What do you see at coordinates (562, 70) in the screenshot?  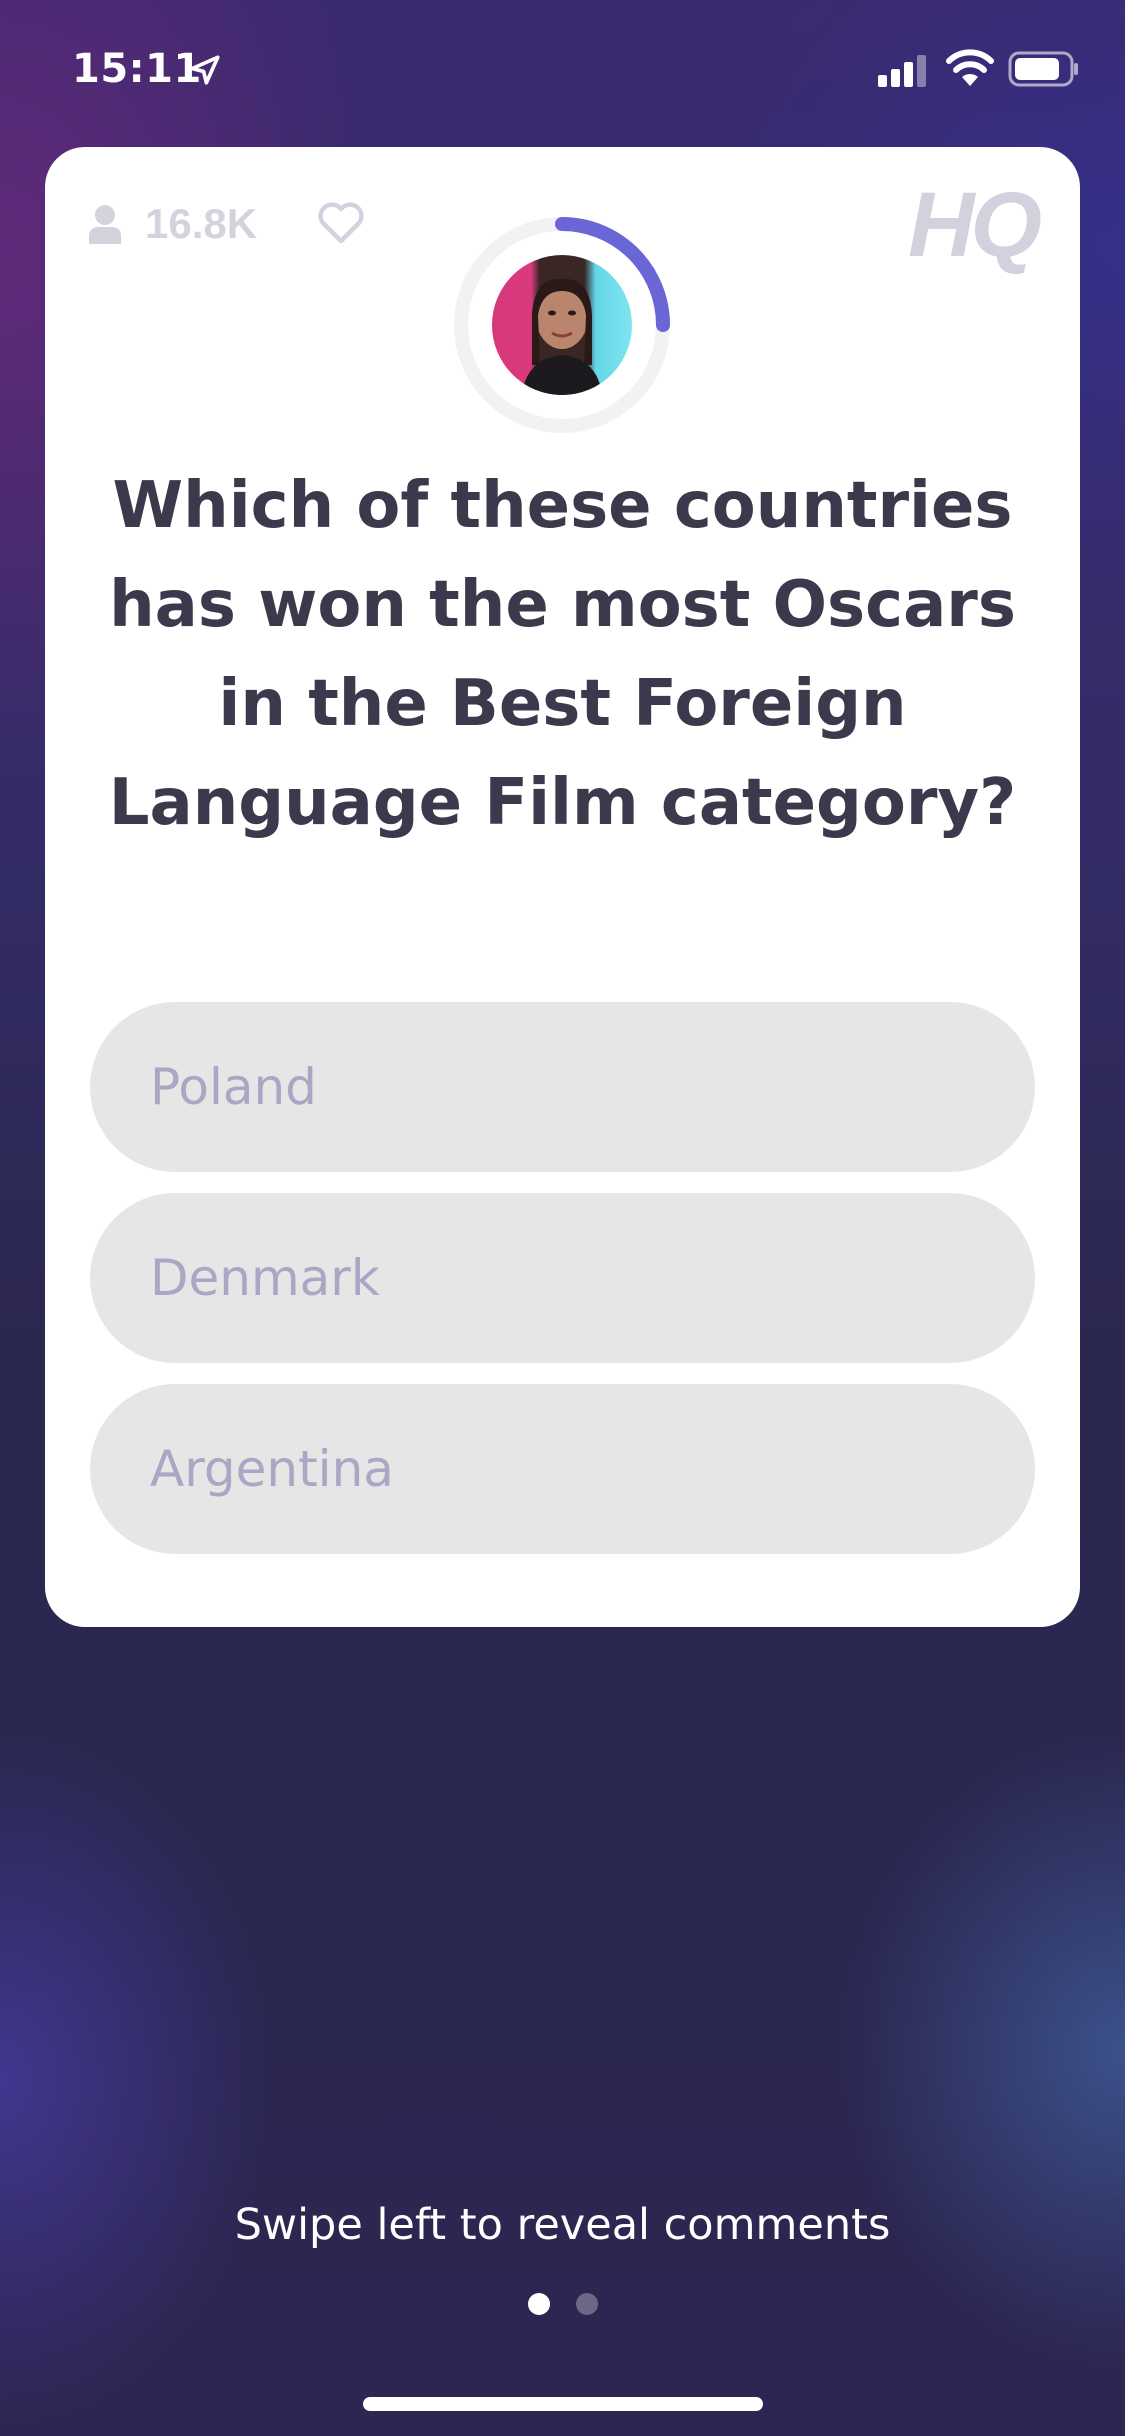 I see `status-bar: 15:11` at bounding box center [562, 70].